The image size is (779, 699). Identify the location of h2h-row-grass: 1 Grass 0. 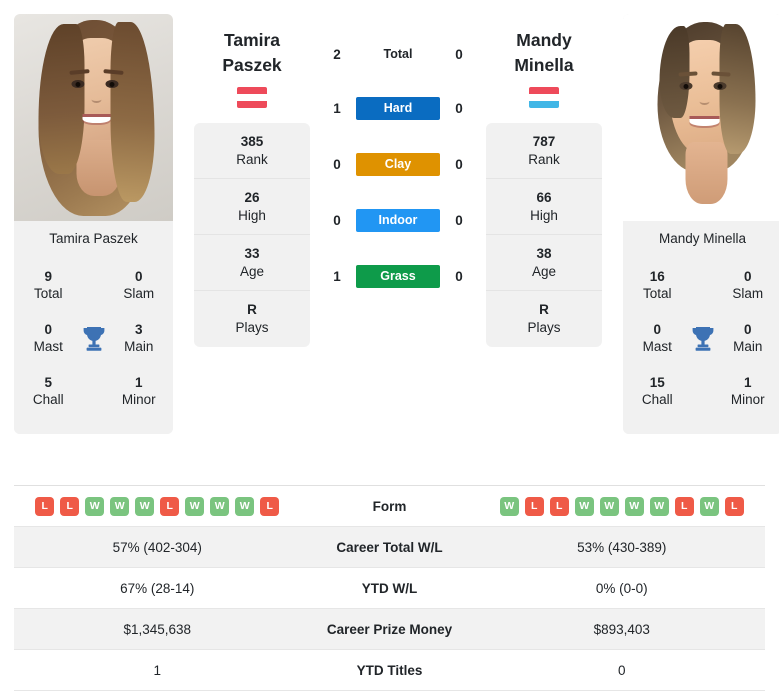
(398, 276).